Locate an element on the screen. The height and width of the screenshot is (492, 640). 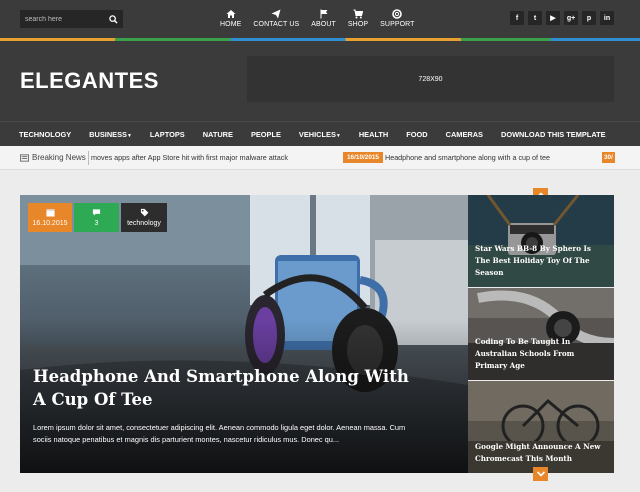
top-nav-label: CONTACT US is located at coordinates (276, 24).